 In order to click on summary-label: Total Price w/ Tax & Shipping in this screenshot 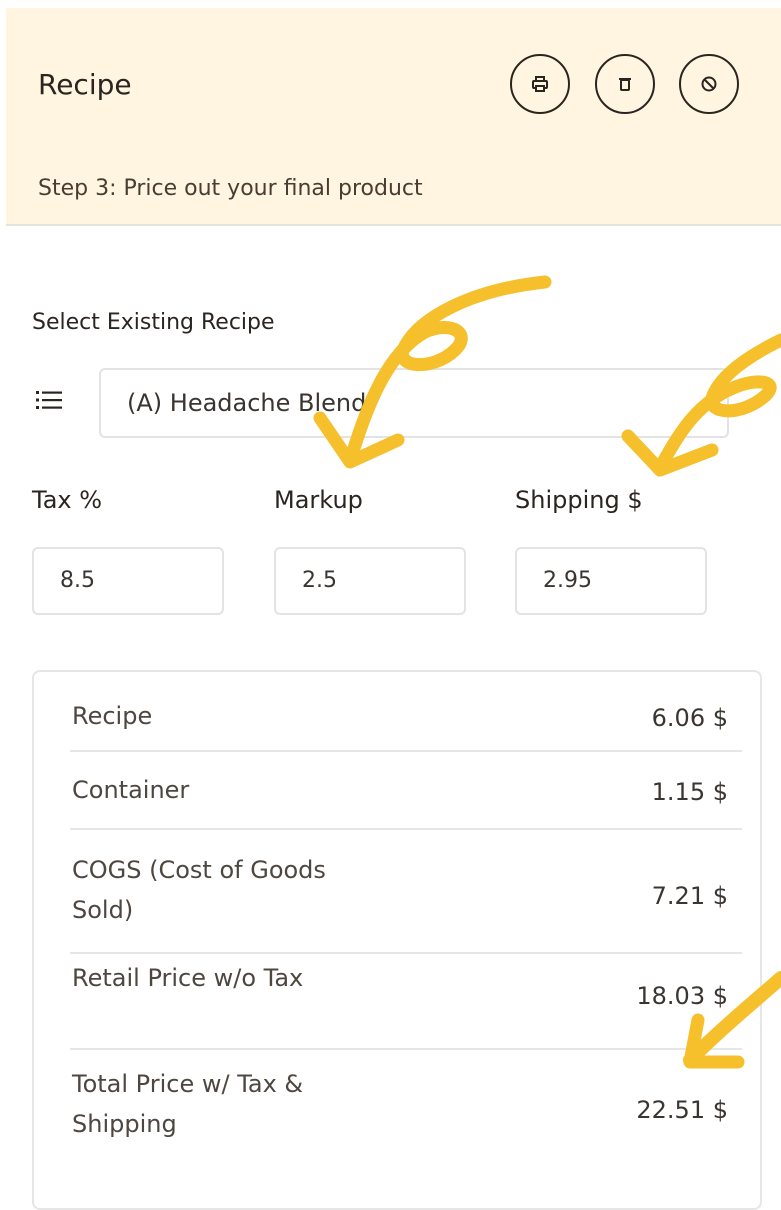, I will do `click(188, 1104)`.